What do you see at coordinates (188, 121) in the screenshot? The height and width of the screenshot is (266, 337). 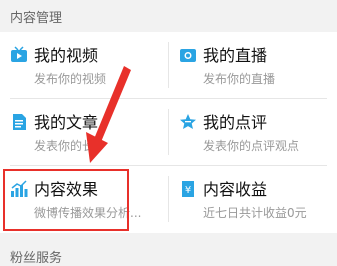 I see `star-comment-icon` at bounding box center [188, 121].